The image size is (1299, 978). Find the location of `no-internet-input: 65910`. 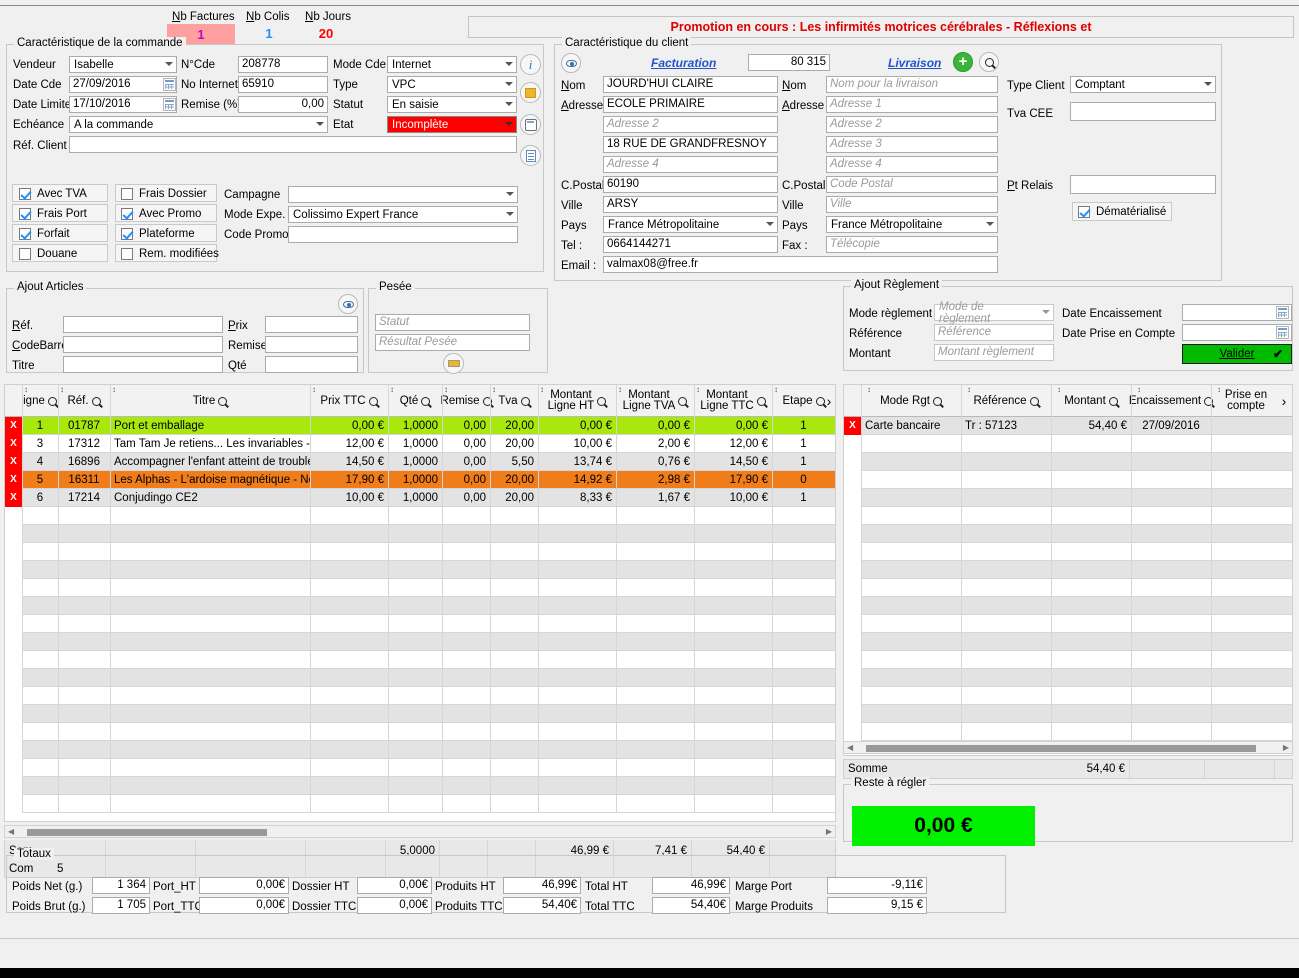

no-internet-input: 65910 is located at coordinates (283, 84).